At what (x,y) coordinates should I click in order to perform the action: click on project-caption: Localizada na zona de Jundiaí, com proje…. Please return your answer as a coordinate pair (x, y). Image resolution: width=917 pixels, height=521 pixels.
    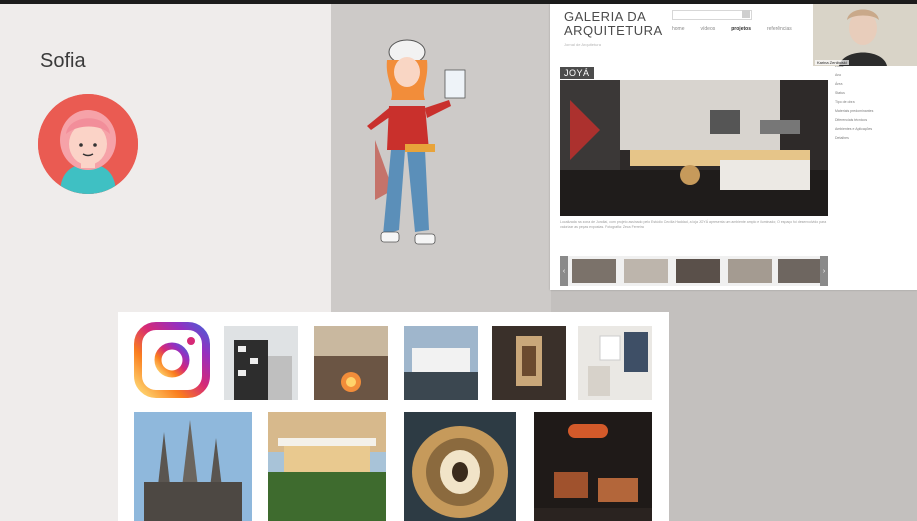
    Looking at the image, I should click on (693, 224).